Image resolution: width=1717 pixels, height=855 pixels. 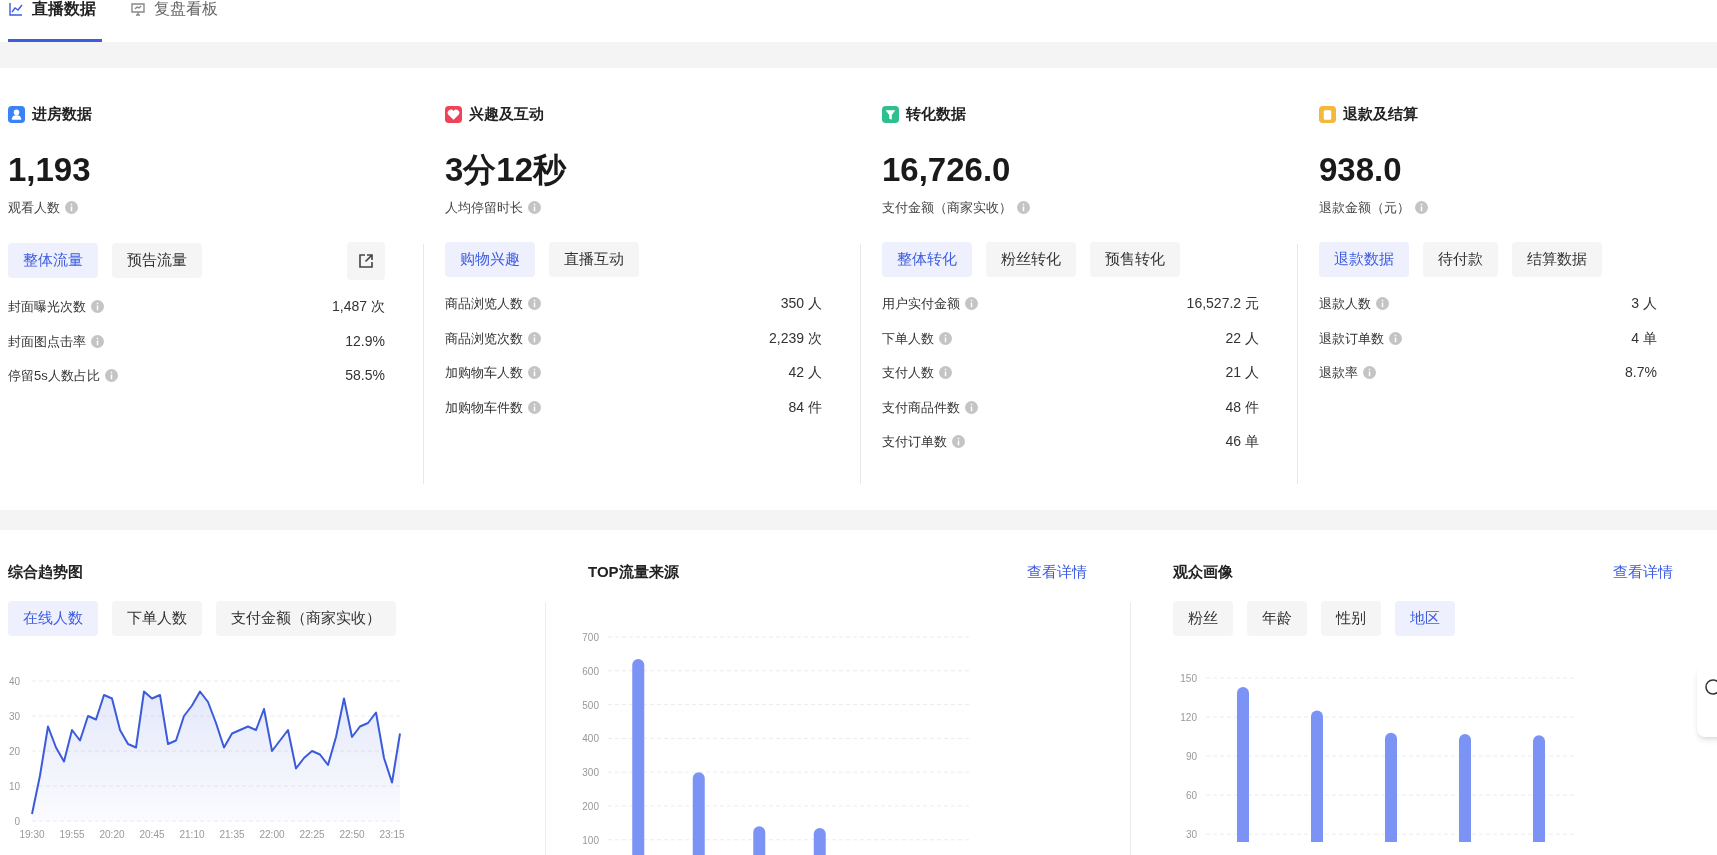 I want to click on stat-value: 84 件, so click(x=805, y=407).